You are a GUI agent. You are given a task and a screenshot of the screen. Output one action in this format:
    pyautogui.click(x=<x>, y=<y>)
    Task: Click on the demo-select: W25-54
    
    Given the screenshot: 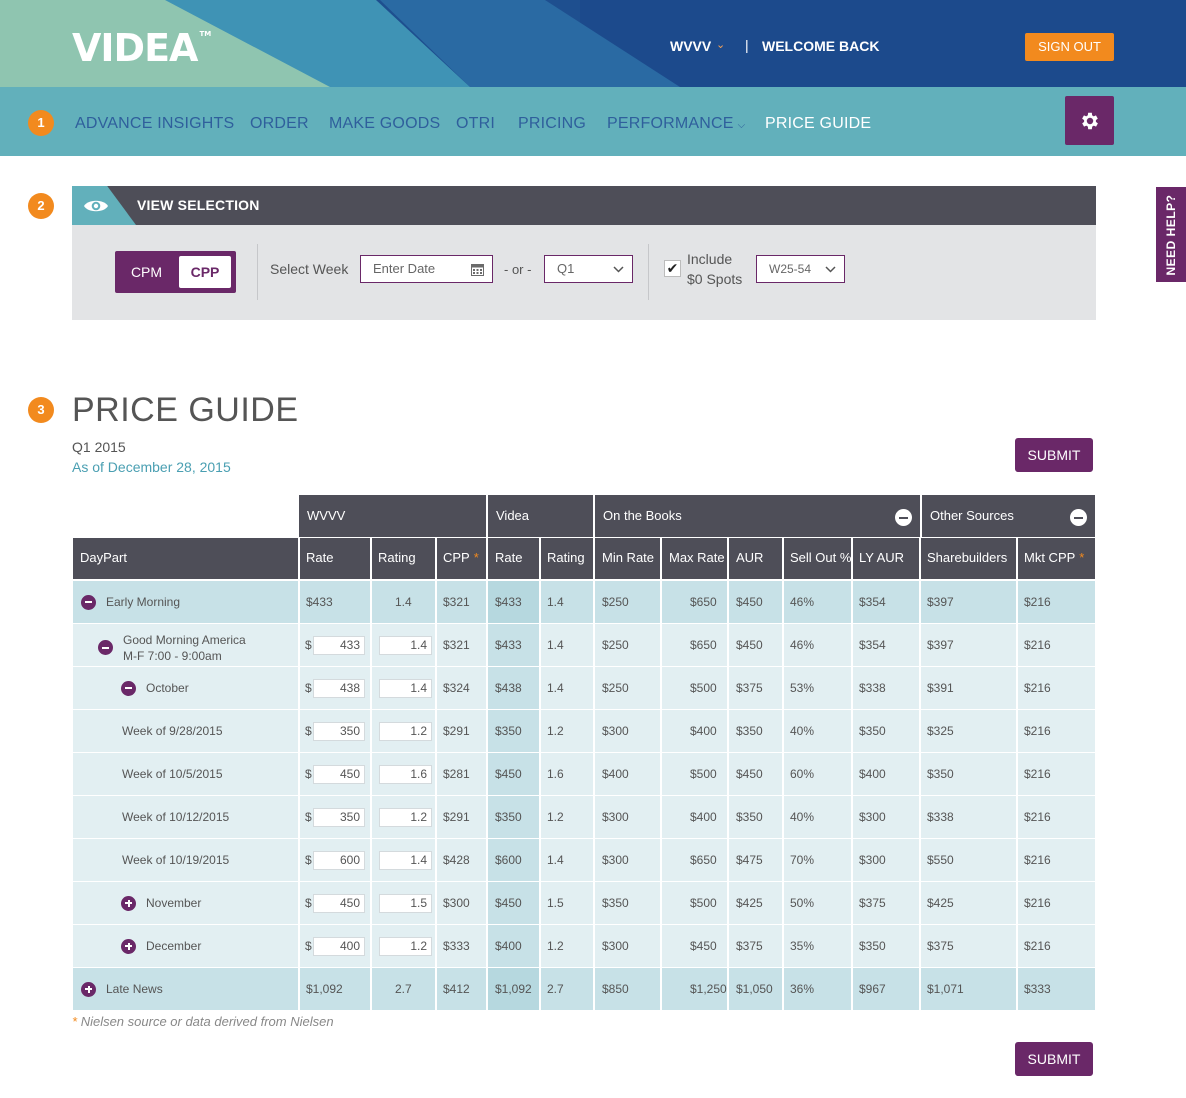 What is the action you would take?
    pyautogui.click(x=800, y=269)
    